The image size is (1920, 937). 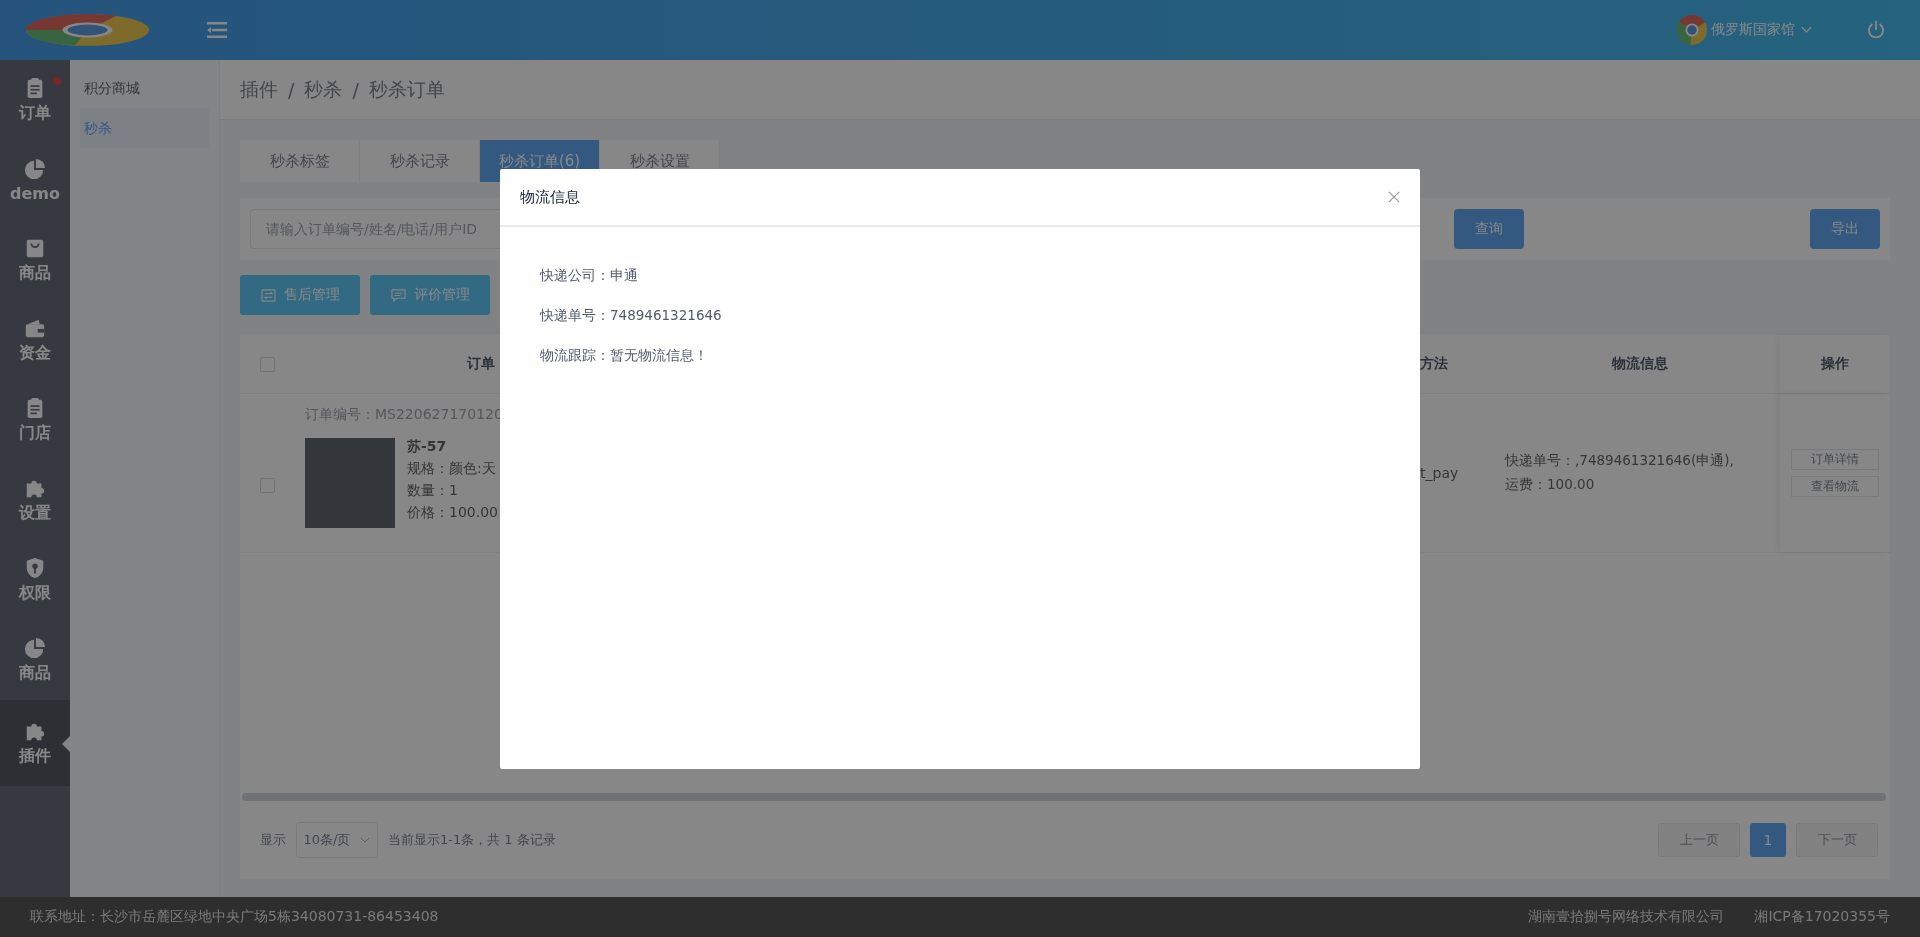 What do you see at coordinates (1761, 30) in the screenshot?
I see `user-menu: 俄罗斯国家馆` at bounding box center [1761, 30].